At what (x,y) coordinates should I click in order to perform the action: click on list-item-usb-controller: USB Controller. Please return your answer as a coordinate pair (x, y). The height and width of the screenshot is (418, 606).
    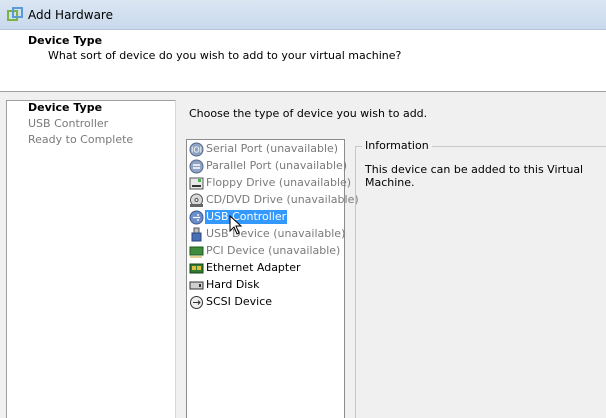
    Looking at the image, I should click on (265, 217).